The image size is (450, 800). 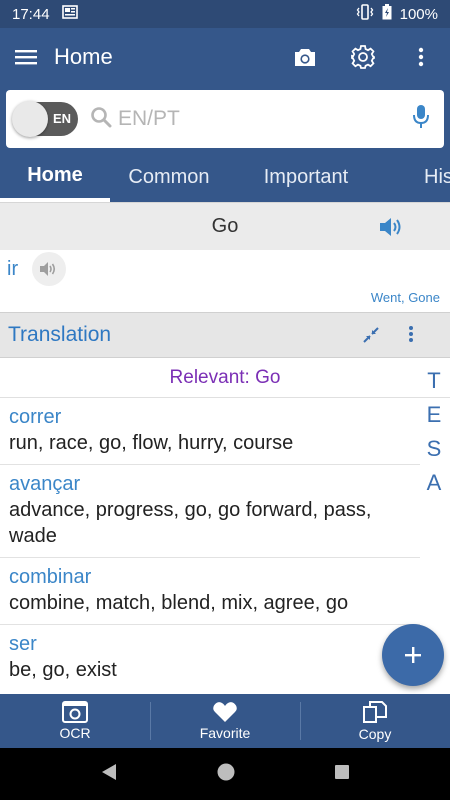 I want to click on tab-home: Home, so click(x=55, y=177).